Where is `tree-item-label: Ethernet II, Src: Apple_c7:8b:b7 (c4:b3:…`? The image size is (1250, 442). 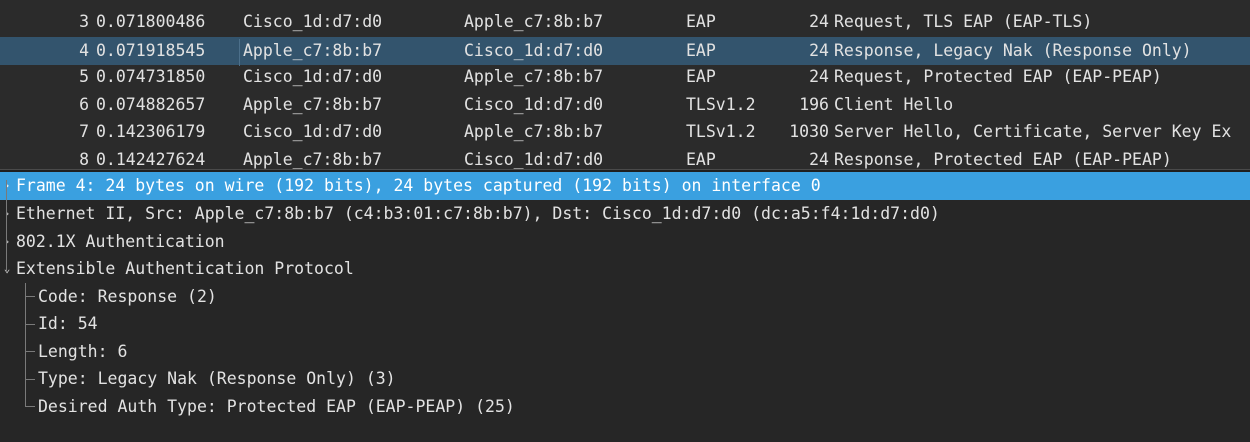
tree-item-label: Ethernet II, Src: Apple_c7:8b:b7 (c4:b3:… is located at coordinates (478, 213).